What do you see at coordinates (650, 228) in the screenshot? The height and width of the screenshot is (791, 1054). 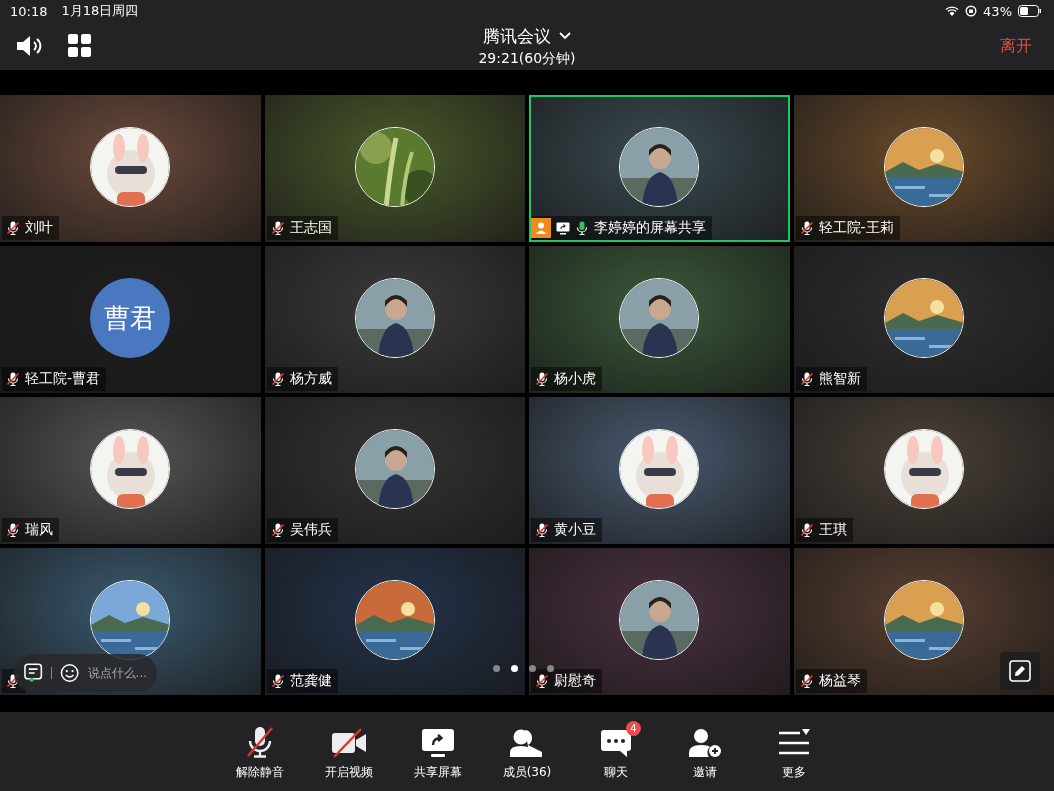 I see `participant-name: 李婷婷的屏幕共享` at bounding box center [650, 228].